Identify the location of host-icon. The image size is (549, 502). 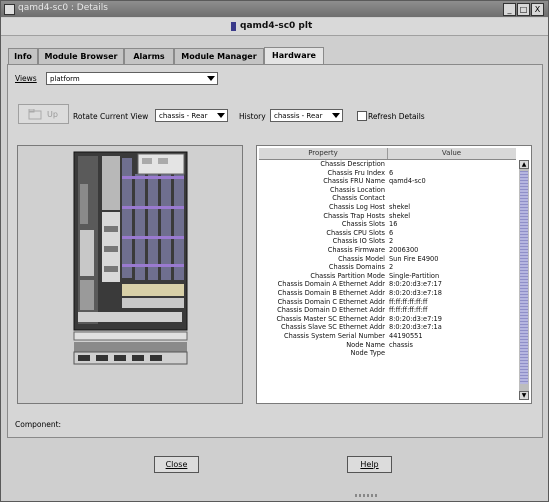
(233, 26).